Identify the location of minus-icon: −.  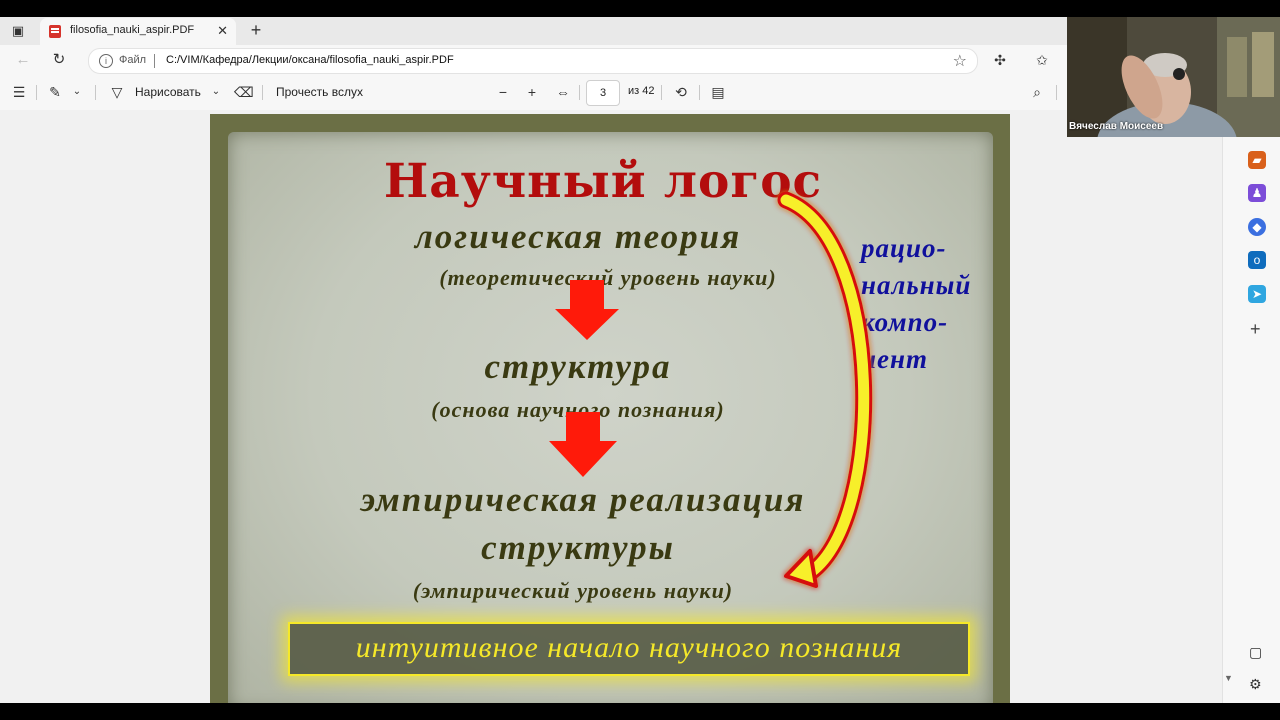
(503, 92).